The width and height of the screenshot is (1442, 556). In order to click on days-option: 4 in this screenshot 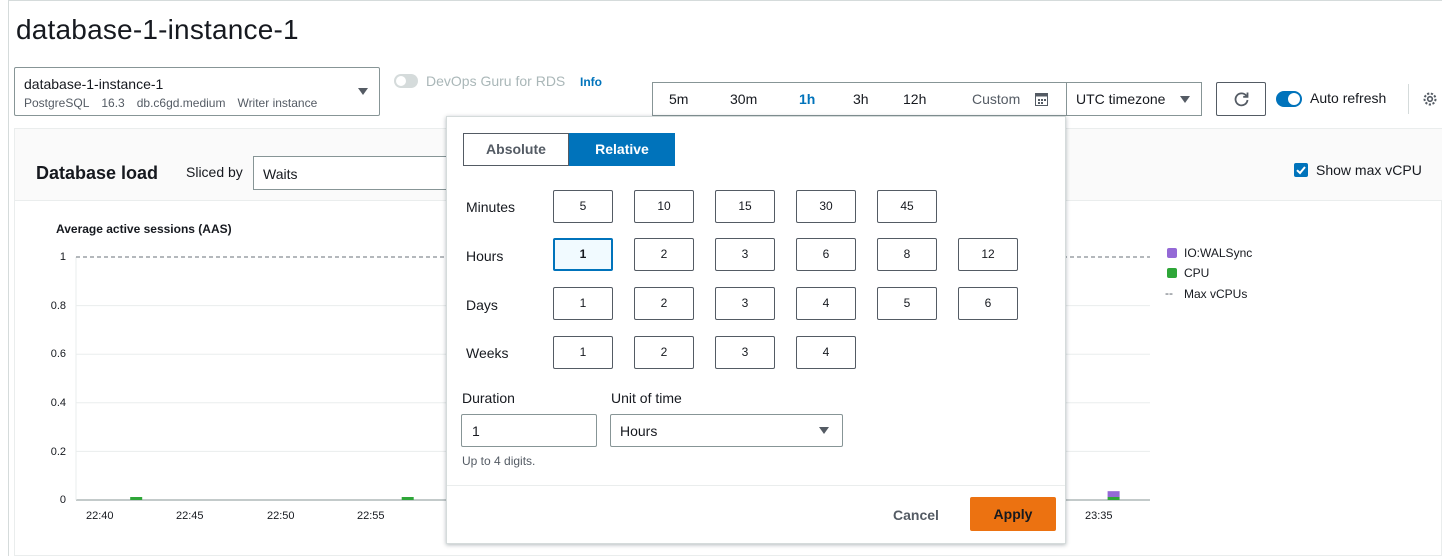, I will do `click(826, 303)`.